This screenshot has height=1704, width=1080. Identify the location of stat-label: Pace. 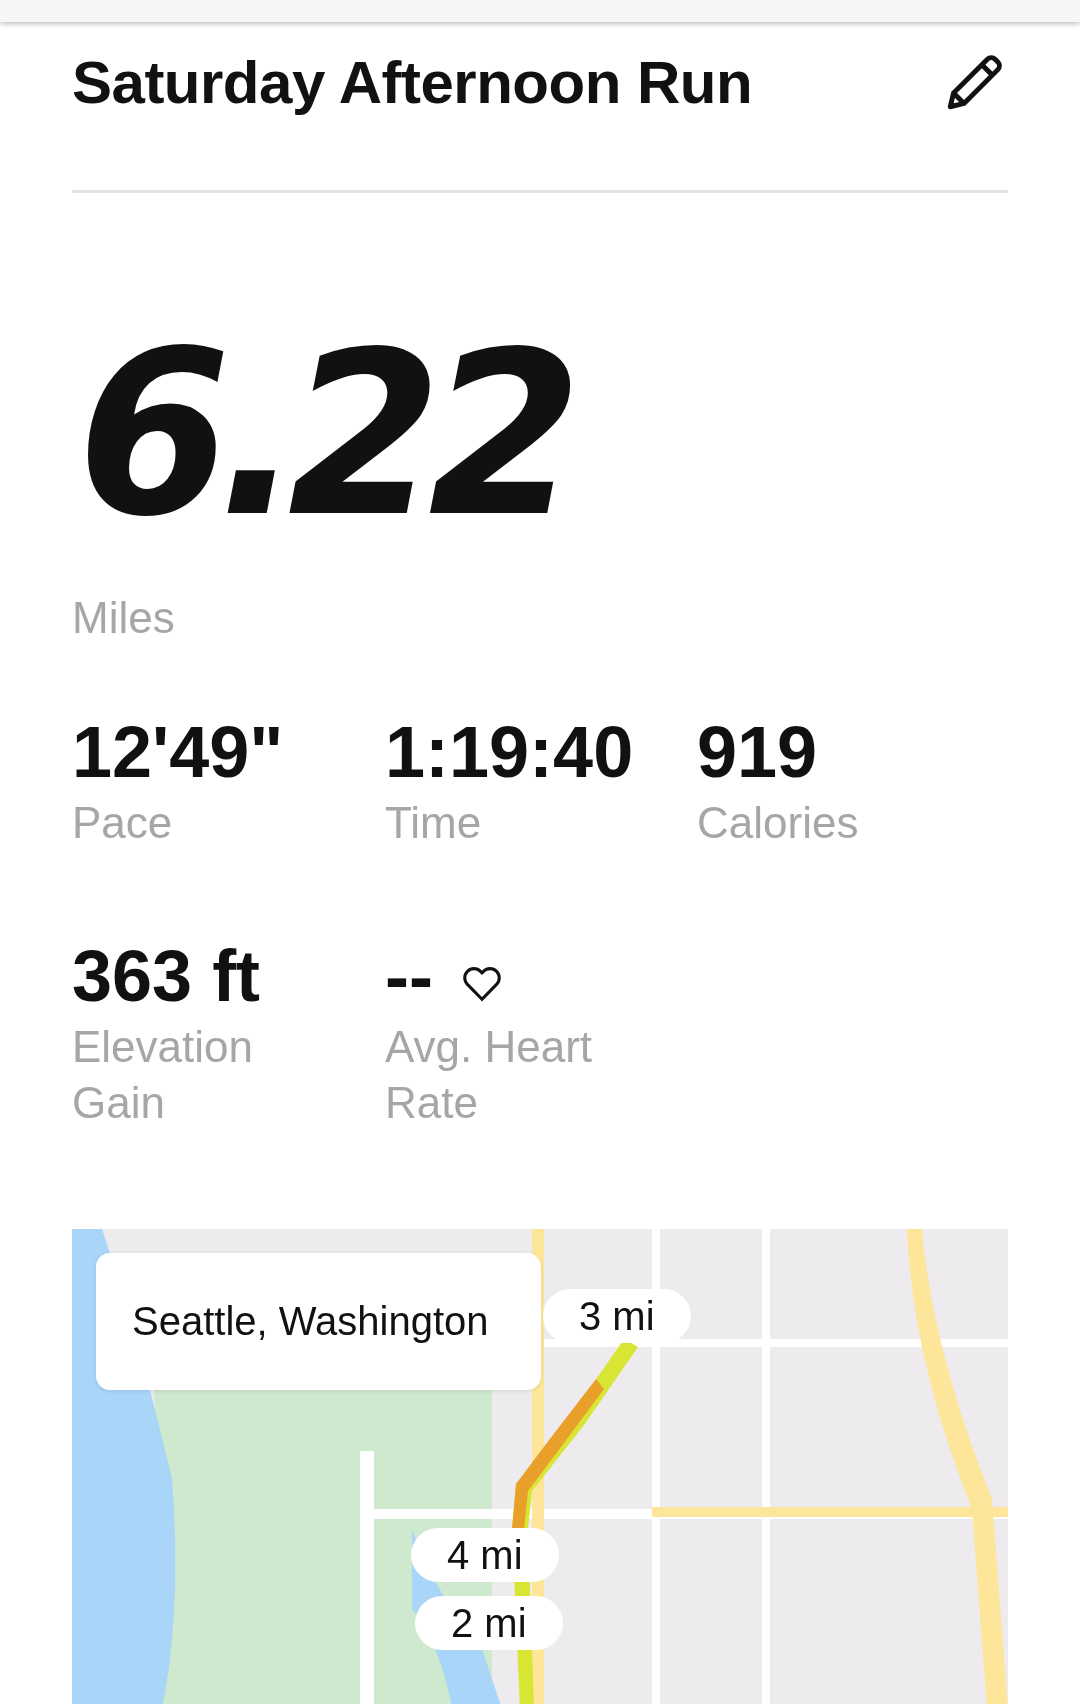
(123, 823).